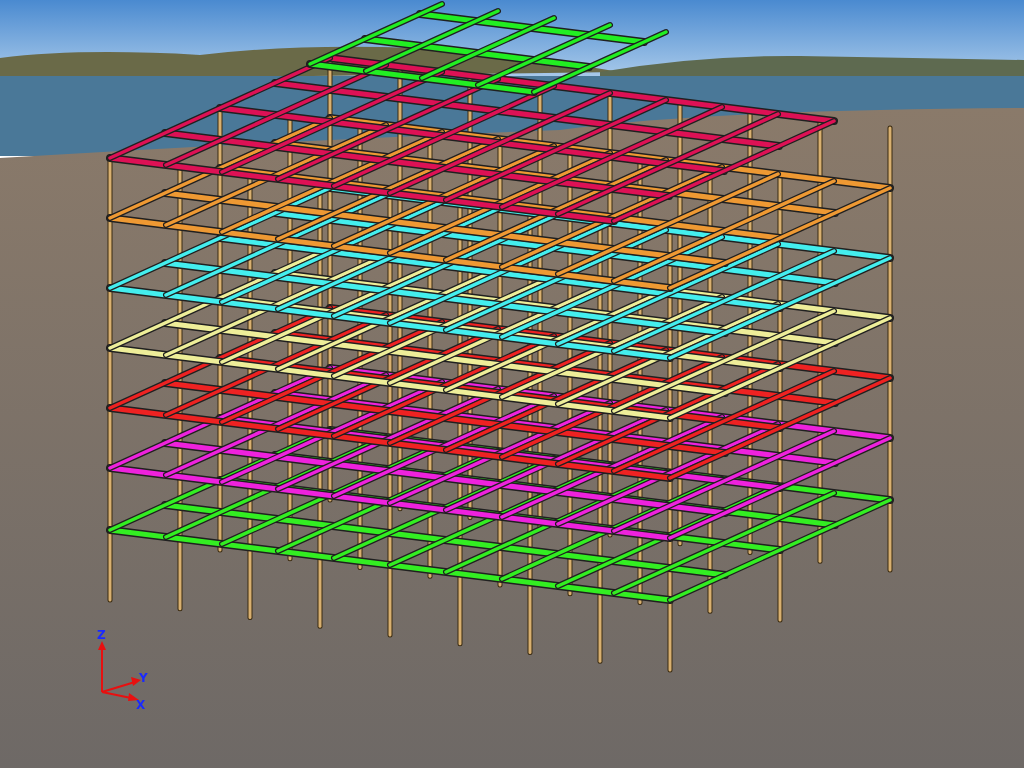 The width and height of the screenshot is (1024, 768). Describe the element at coordinates (143, 678) in the screenshot. I see `axis-label: Y` at that location.